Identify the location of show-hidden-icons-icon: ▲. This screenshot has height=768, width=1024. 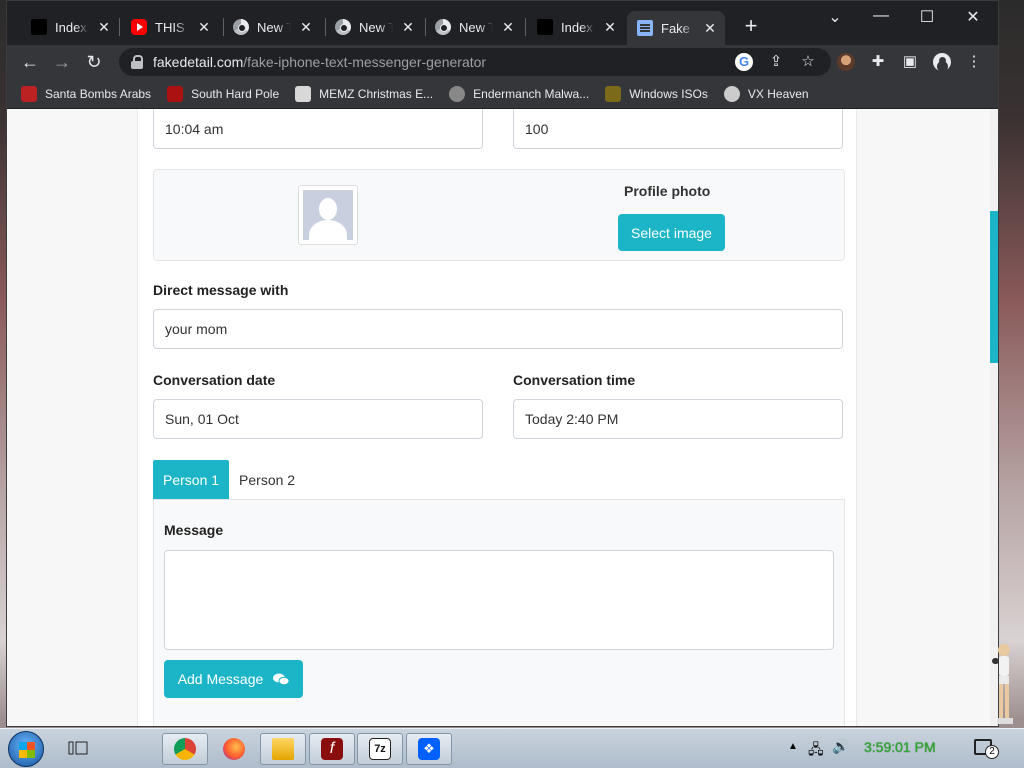
(793, 746).